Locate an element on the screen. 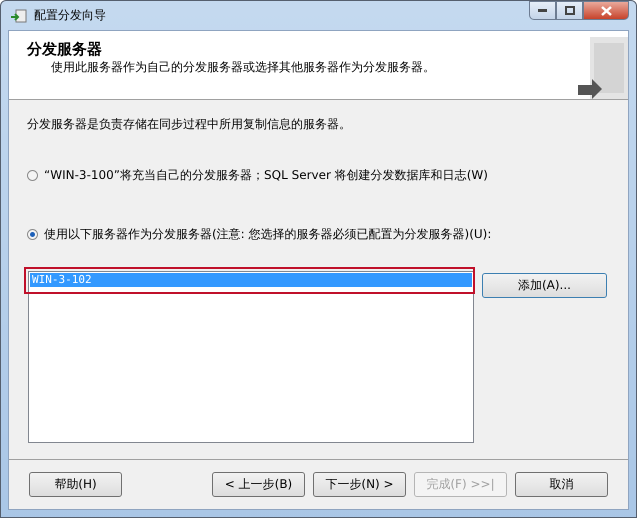 The image size is (637, 518). dialog-button: 帮助(H) is located at coordinates (75, 484).